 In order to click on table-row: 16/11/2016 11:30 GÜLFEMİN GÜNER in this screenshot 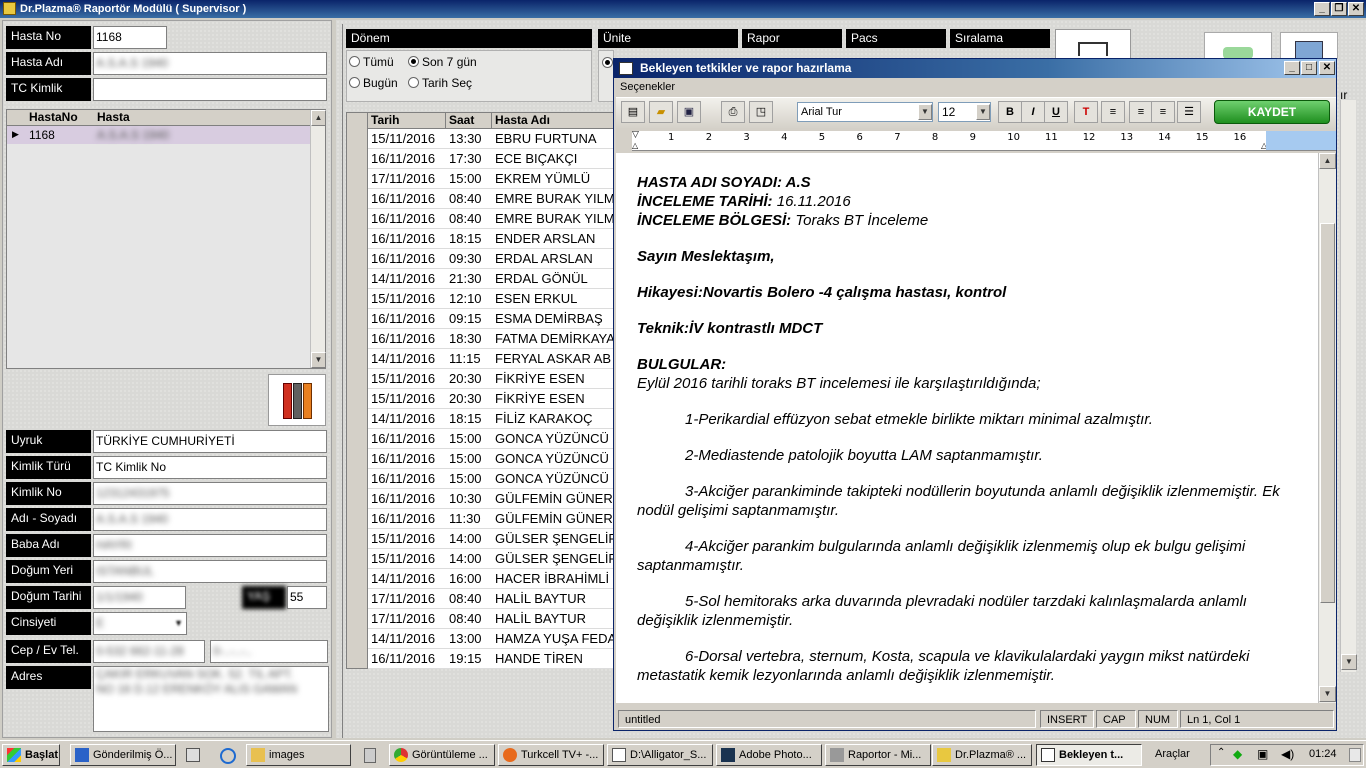, I will do `click(492, 519)`.